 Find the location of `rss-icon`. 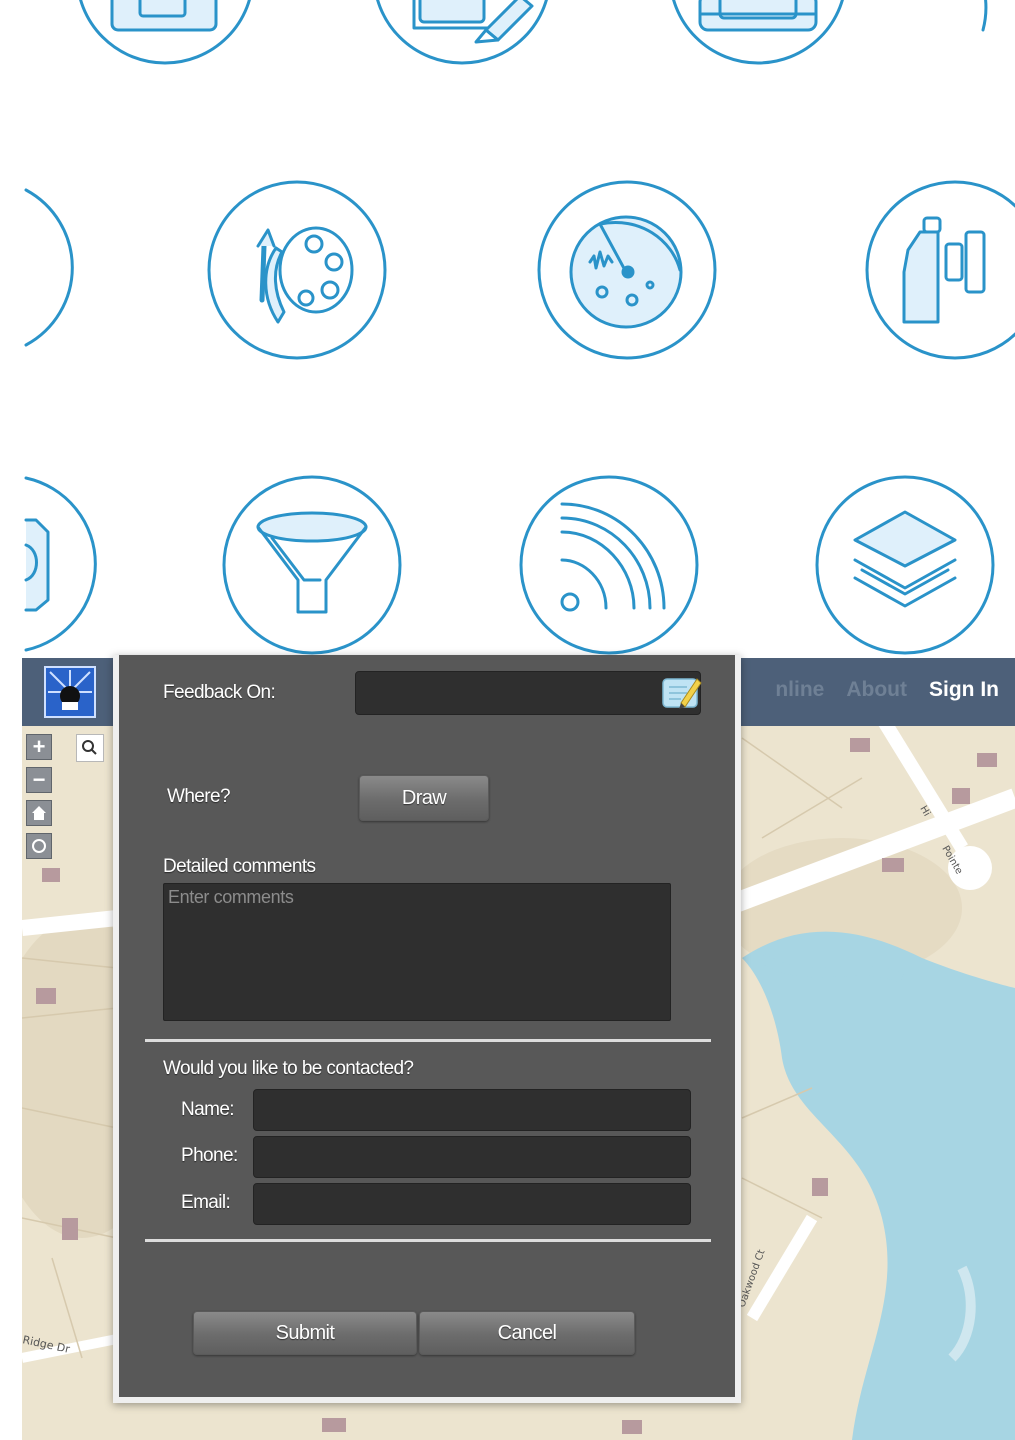

rss-icon is located at coordinates (609, 565).